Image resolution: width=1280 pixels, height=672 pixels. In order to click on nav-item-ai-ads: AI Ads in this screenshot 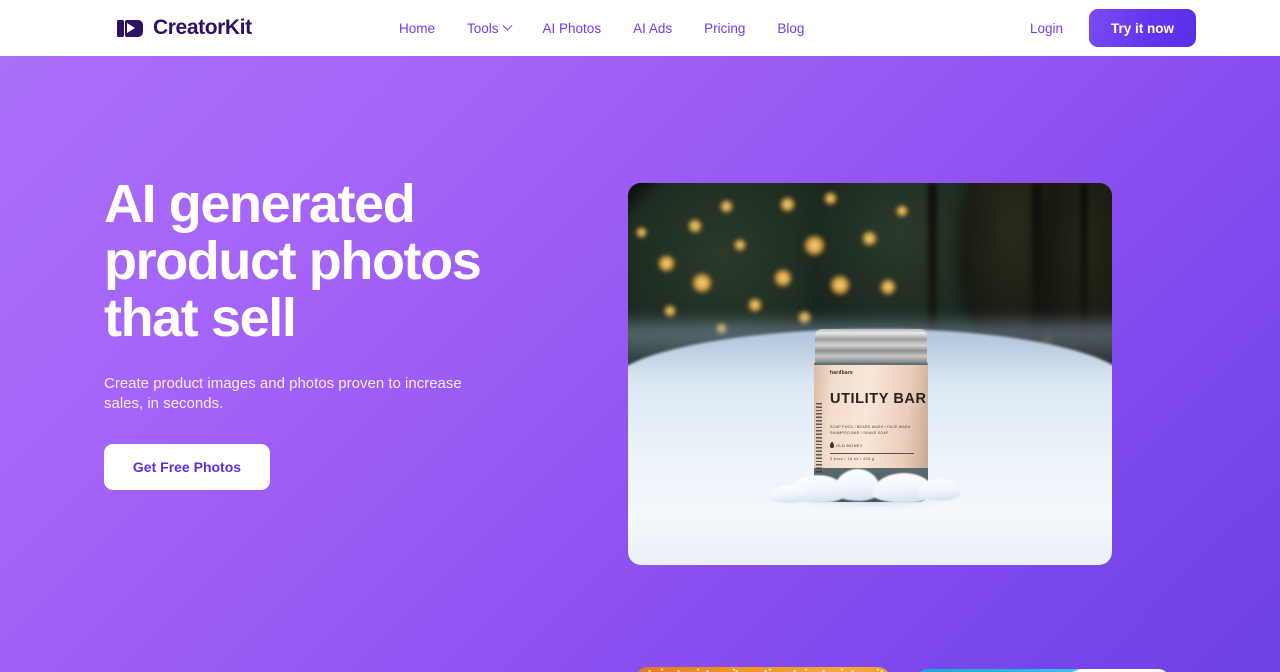, I will do `click(652, 28)`.